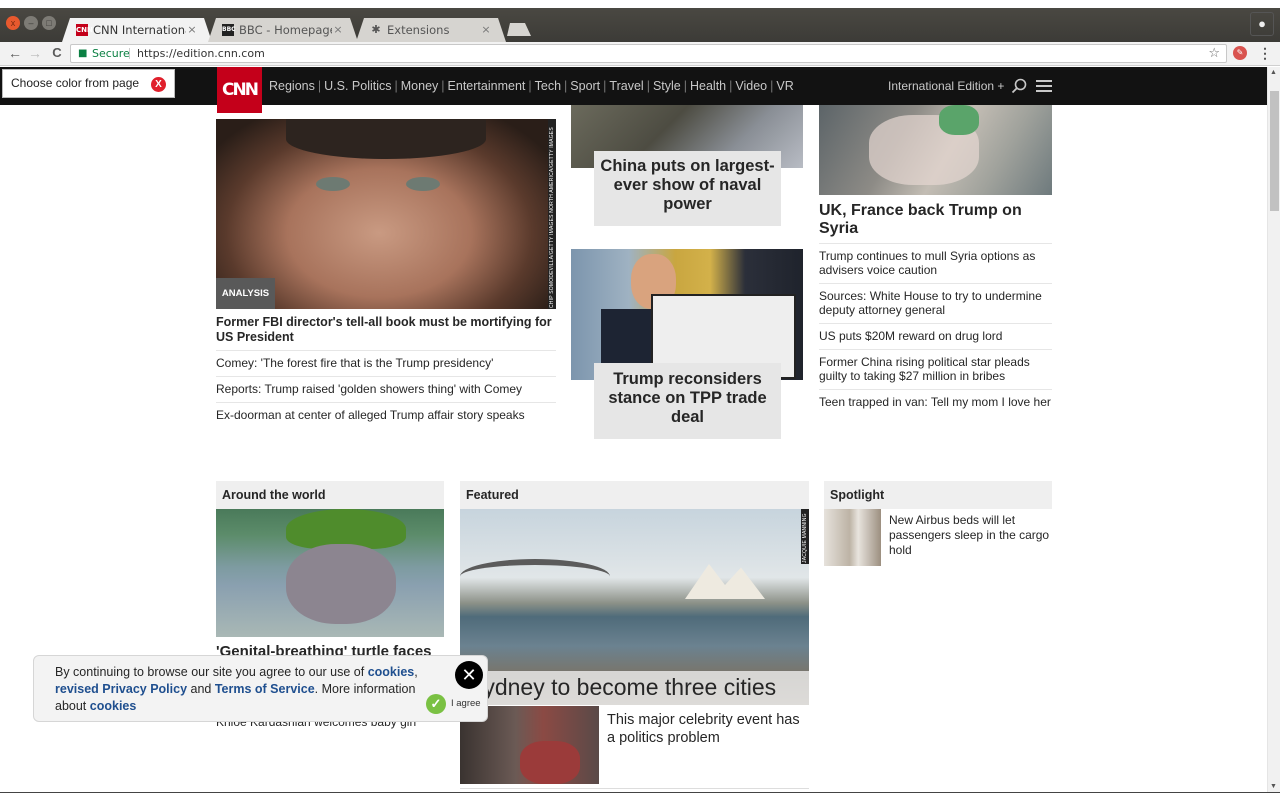 Image resolution: width=1280 pixels, height=800 pixels. I want to click on color-picker-label: Choose color from page, so click(75, 83).